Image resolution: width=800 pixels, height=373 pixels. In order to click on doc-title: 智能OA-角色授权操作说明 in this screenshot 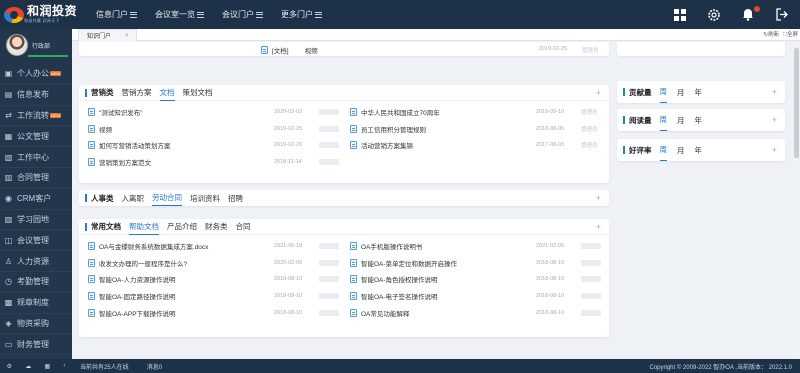, I will do `click(399, 279)`.